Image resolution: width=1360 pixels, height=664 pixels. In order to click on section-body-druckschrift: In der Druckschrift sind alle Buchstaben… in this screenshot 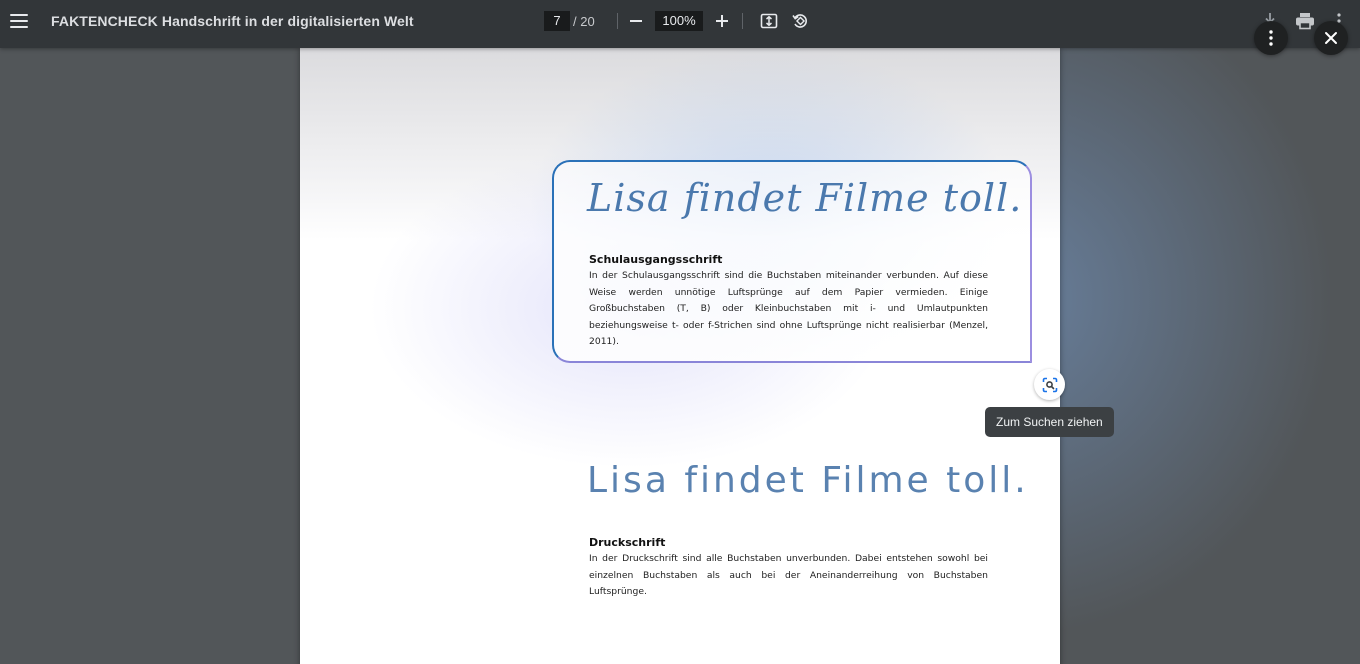, I will do `click(788, 575)`.